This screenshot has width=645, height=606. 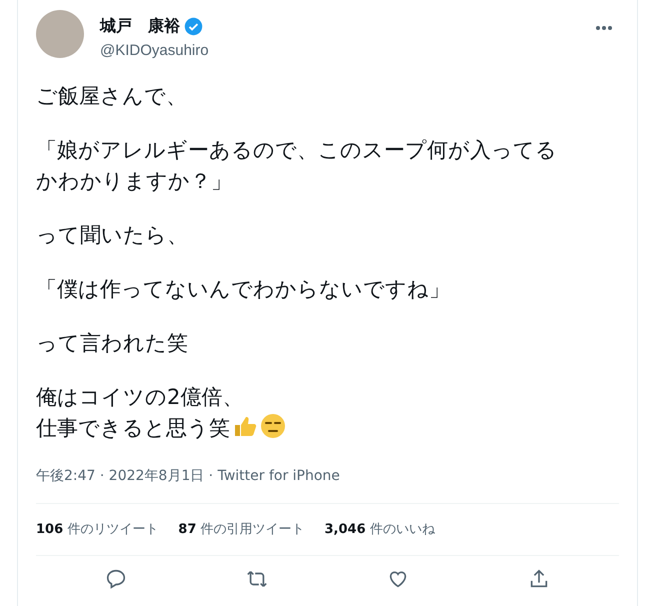 I want to click on tweet-text: ご飯屋さんで、, so click(x=111, y=96).